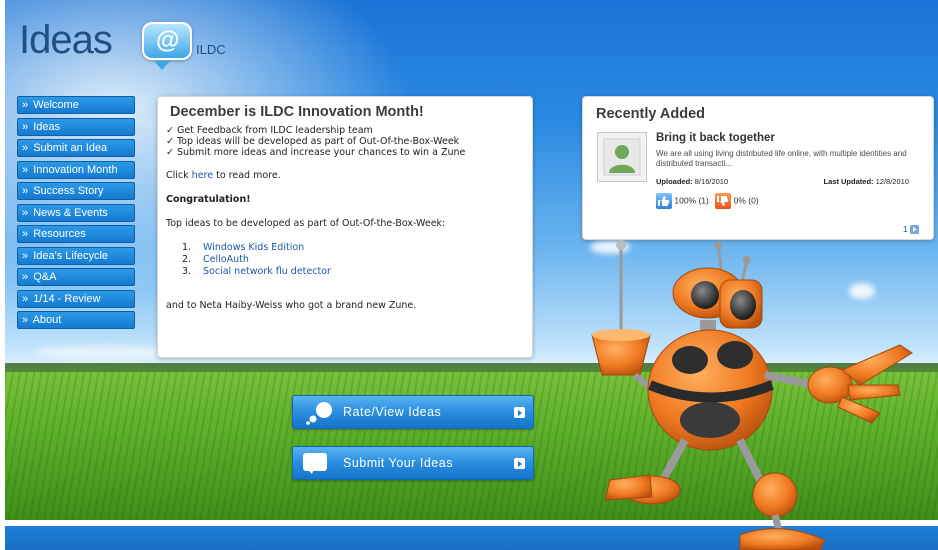 This screenshot has width=938, height=550. I want to click on at-bubble-icon: @, so click(167, 41).